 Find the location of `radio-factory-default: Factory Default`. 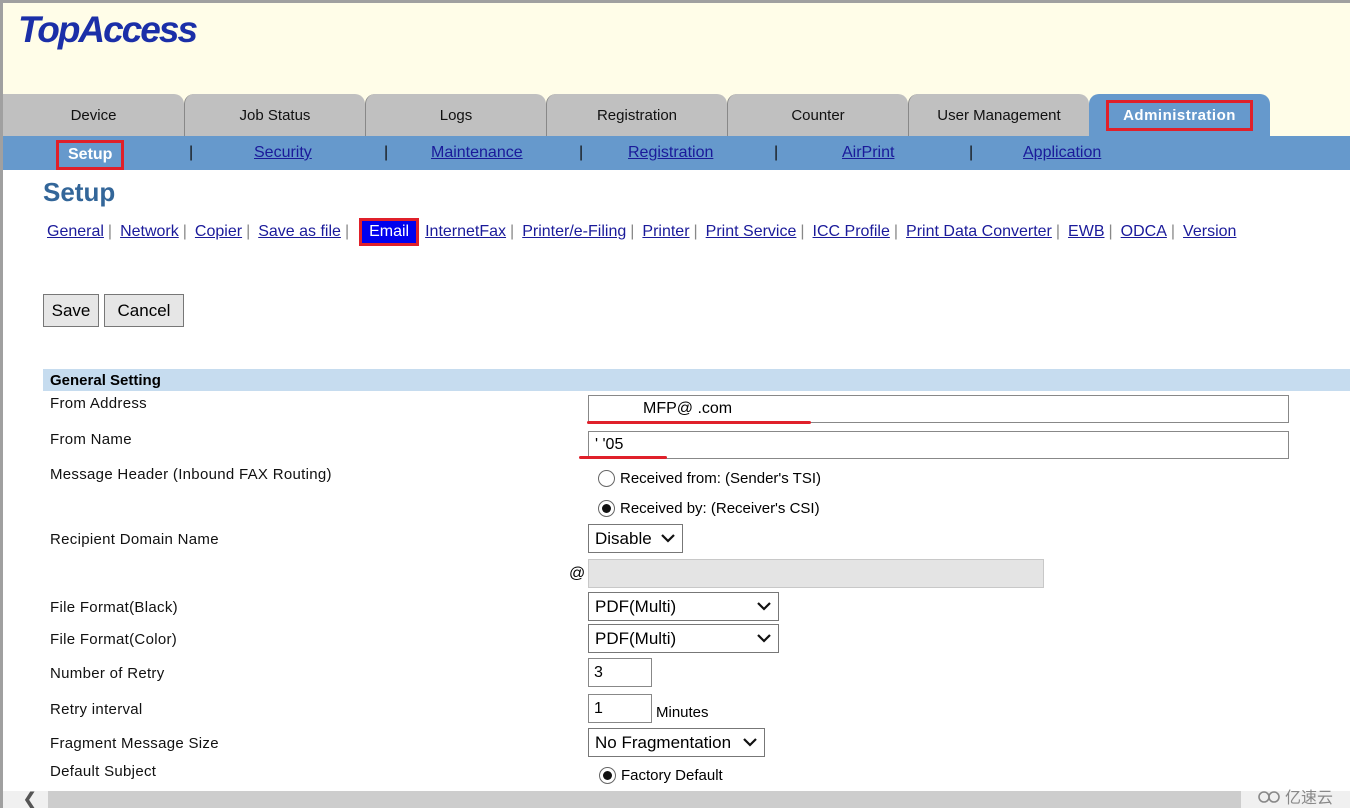

radio-factory-default: Factory Default is located at coordinates (661, 775).